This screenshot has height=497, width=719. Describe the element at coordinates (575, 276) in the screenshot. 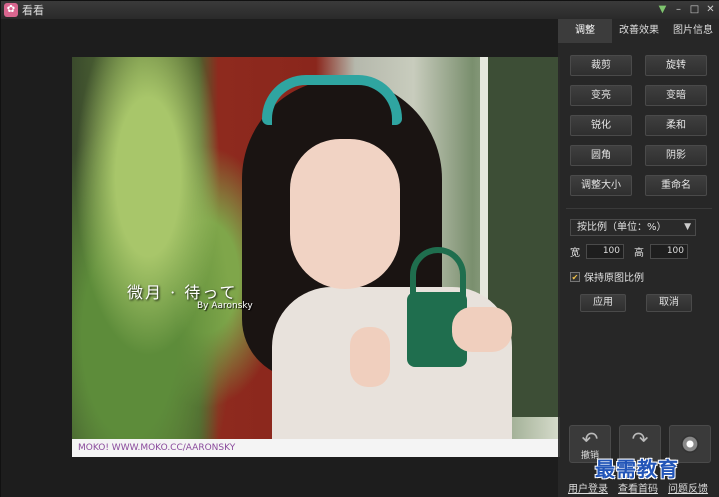

I see `keep-ratio-checkbox: ✔` at that location.